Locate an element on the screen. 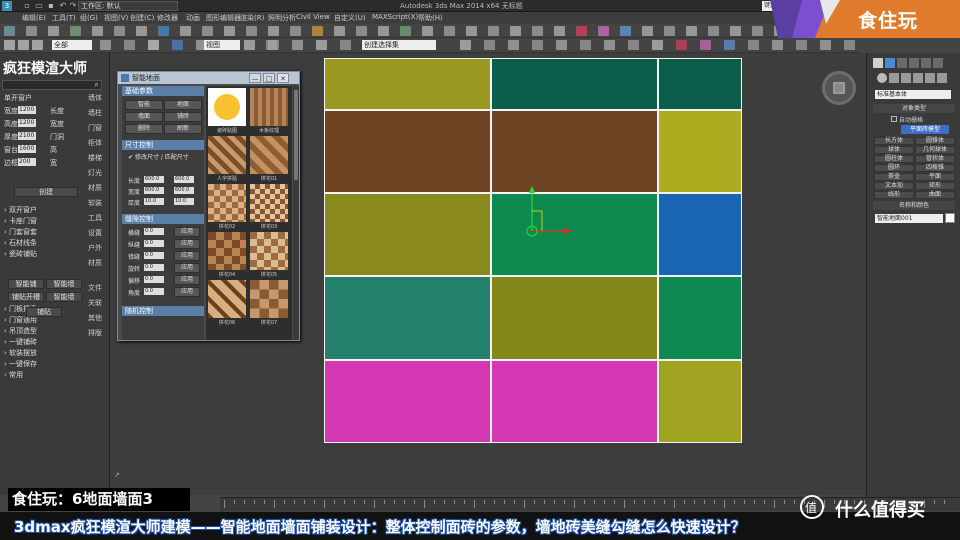 This screenshot has width=960, height=540. cameras-icon is located at coordinates (918, 78).